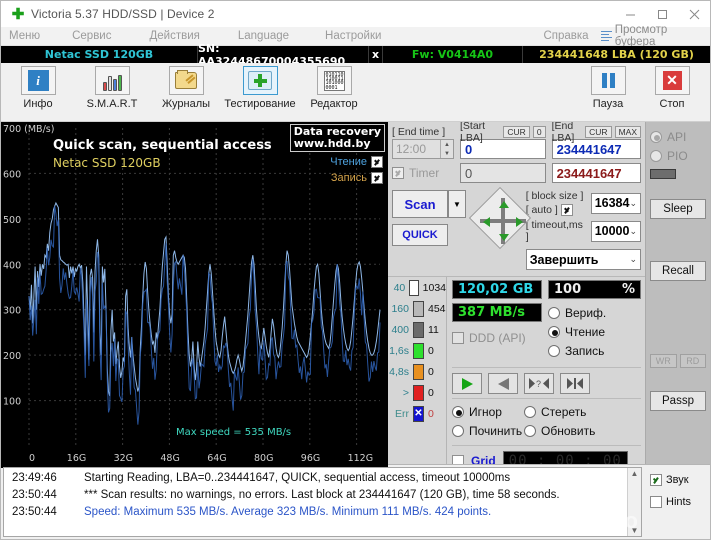  Describe the element at coordinates (504, 204) in the screenshot. I see `dpad-up-icon` at that location.